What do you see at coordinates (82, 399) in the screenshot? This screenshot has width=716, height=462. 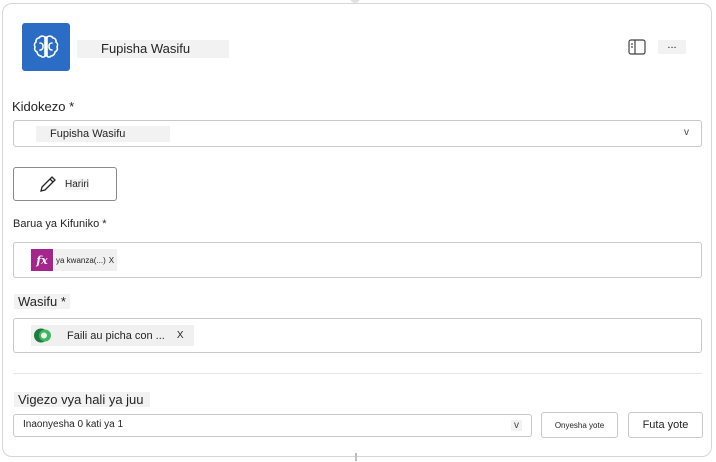 I see `advanced-params-label: Vigezo vya hali ya juu` at bounding box center [82, 399].